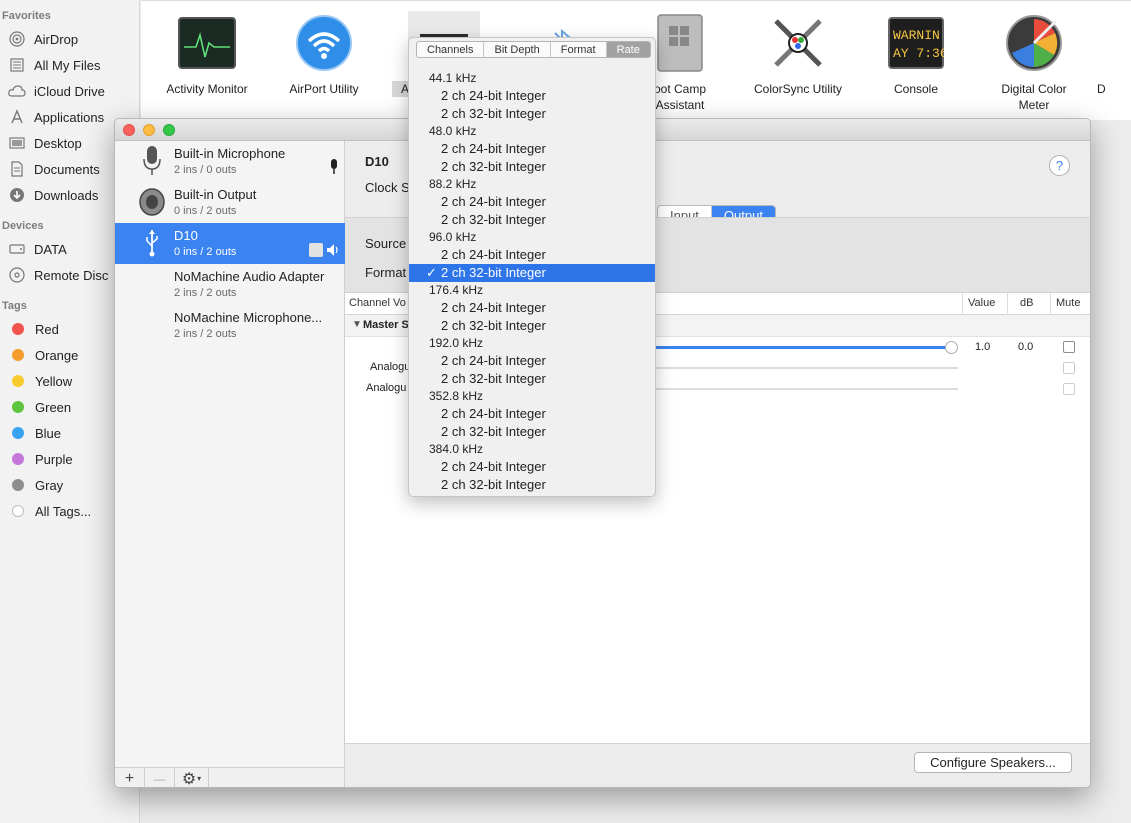 The image size is (1131, 823). Describe the element at coordinates (17, 195) in the screenshot. I see `downloads-icon` at that location.